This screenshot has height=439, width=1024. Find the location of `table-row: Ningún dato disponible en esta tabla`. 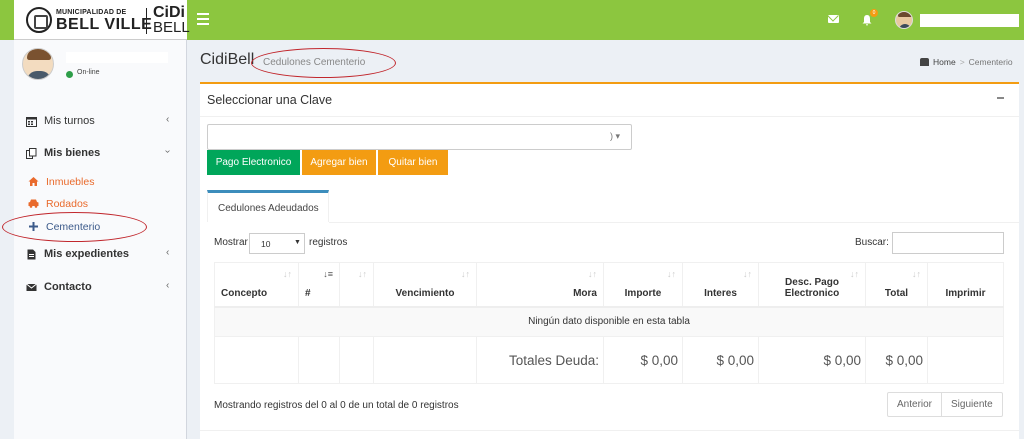

table-row: Ningún dato disponible en esta tabla is located at coordinates (609, 321).